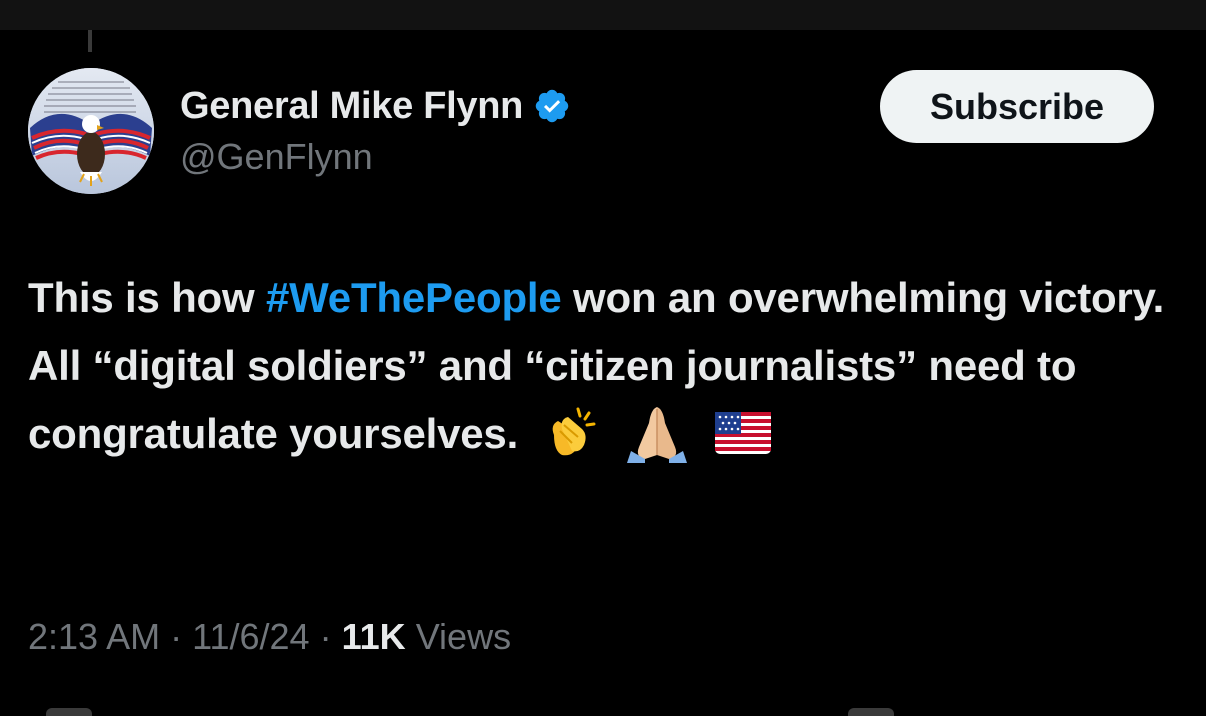 The image size is (1206, 716). What do you see at coordinates (374, 636) in the screenshot?
I see `views-count: 11K` at bounding box center [374, 636].